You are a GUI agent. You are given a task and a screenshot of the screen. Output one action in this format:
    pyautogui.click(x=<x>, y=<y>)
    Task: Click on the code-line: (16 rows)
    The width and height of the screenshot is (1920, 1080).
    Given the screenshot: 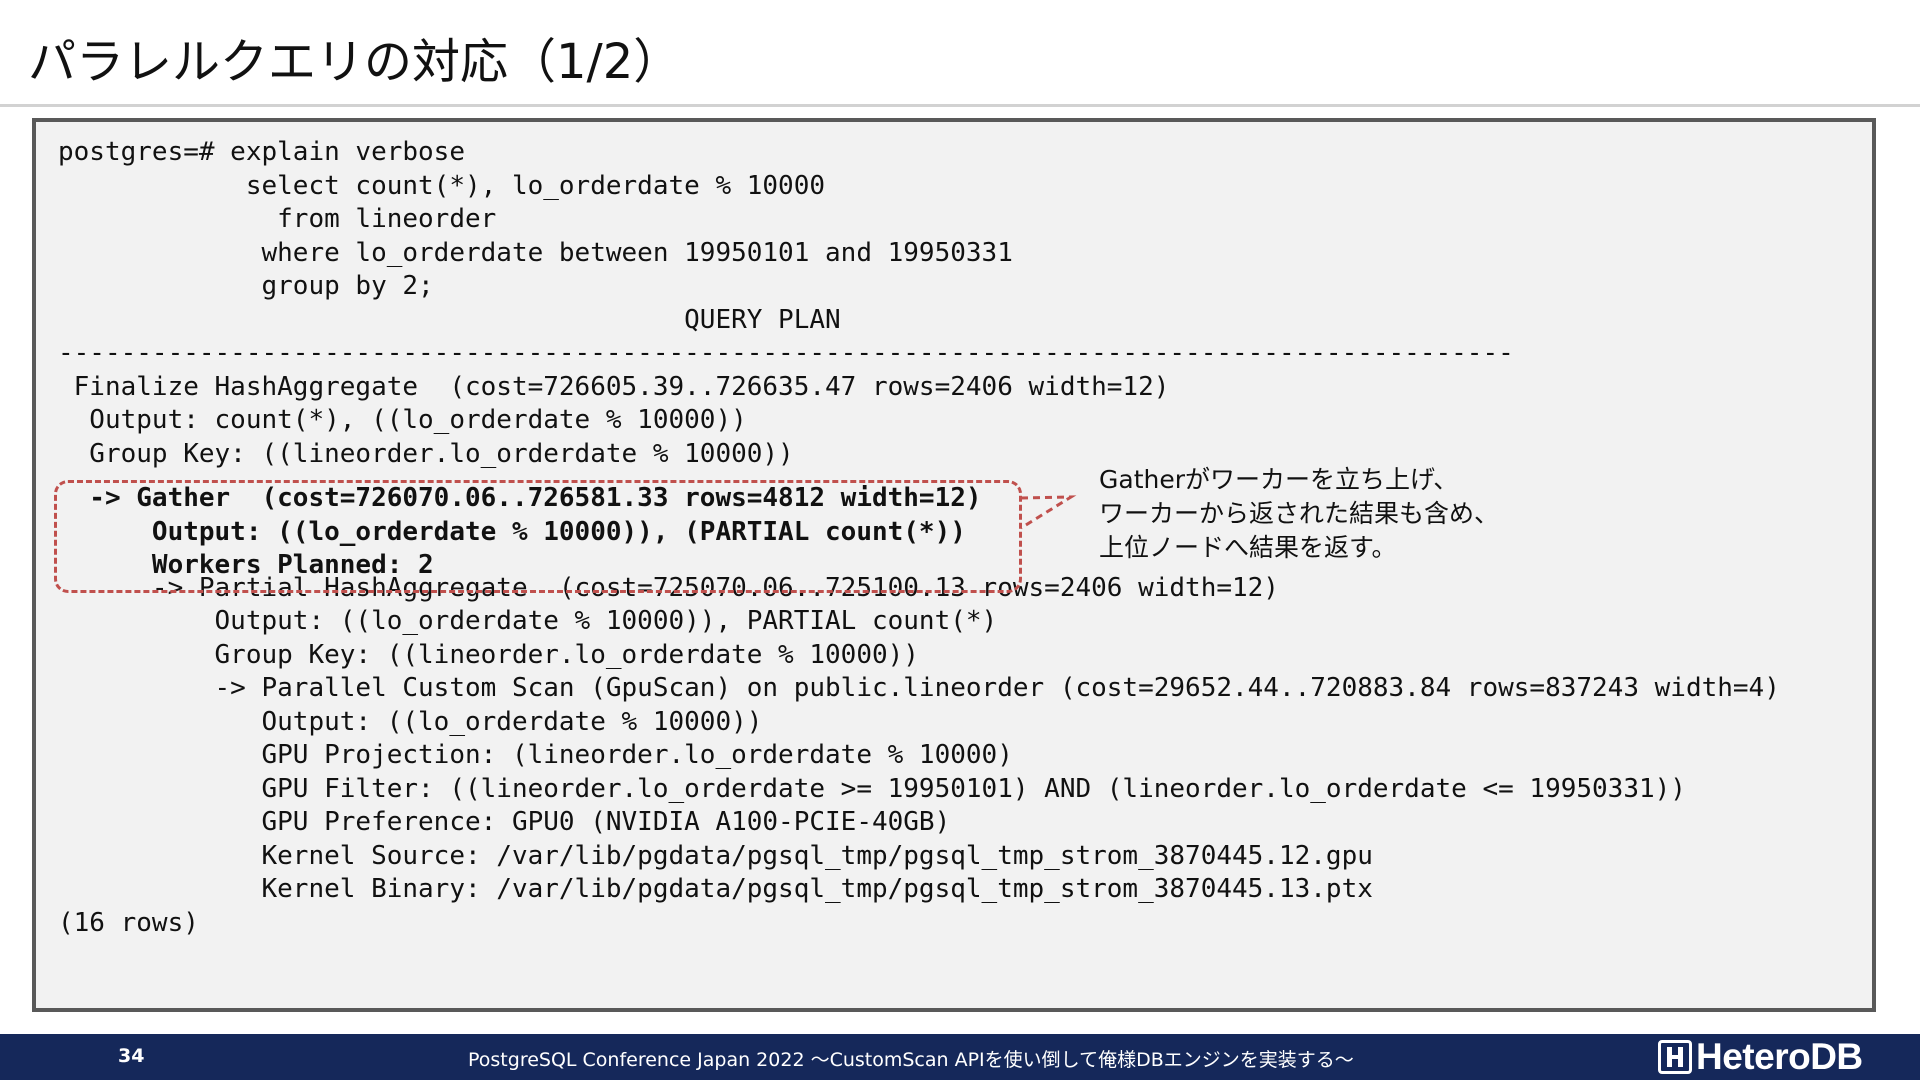 What is the action you would take?
    pyautogui.click(x=128, y=922)
    